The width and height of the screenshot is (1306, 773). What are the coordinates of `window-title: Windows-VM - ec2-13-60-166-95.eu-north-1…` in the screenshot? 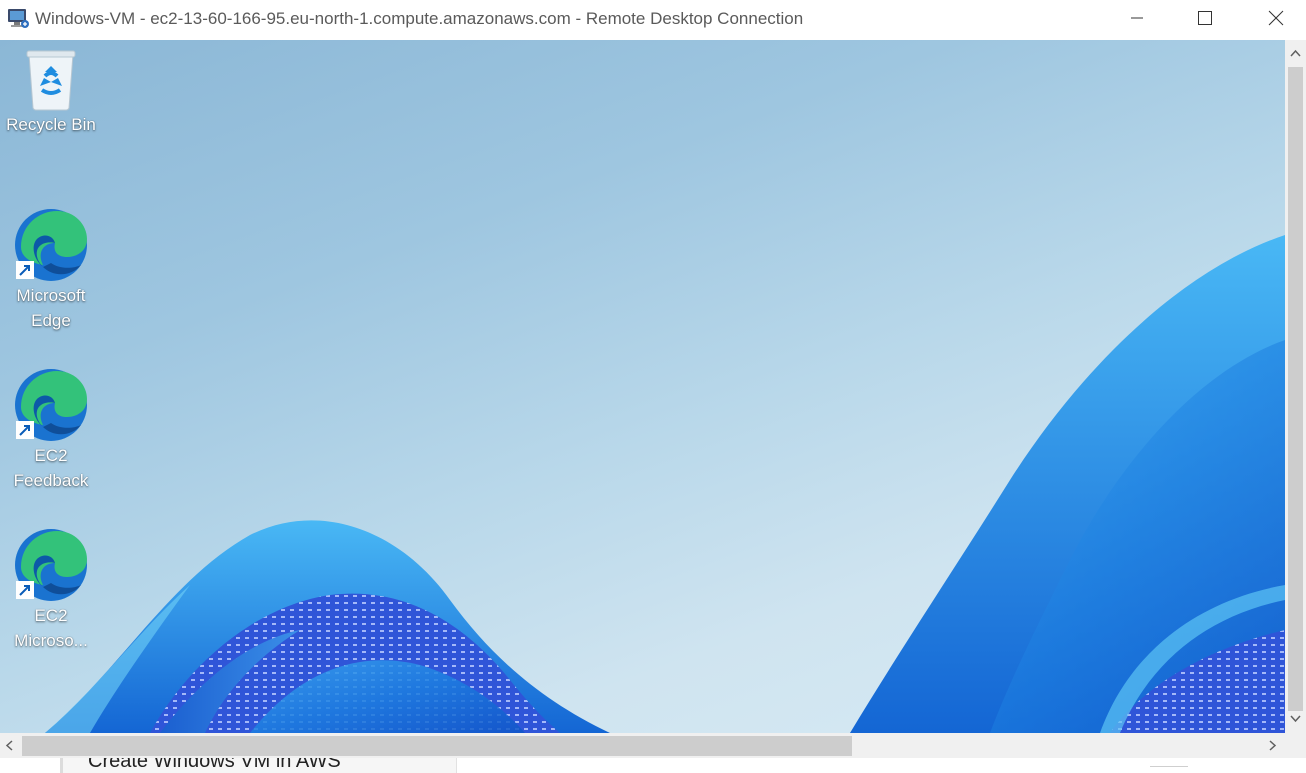 It's located at (419, 18).